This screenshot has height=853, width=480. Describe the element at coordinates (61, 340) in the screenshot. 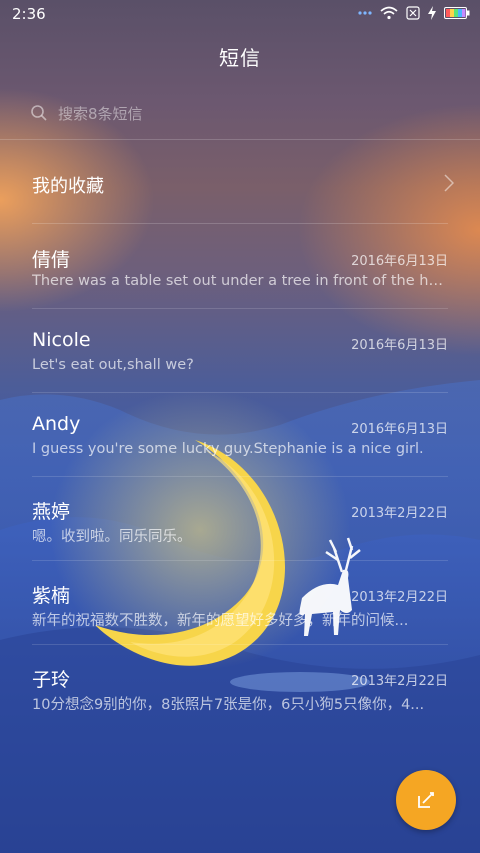

I see `contact-name: Nicole` at that location.